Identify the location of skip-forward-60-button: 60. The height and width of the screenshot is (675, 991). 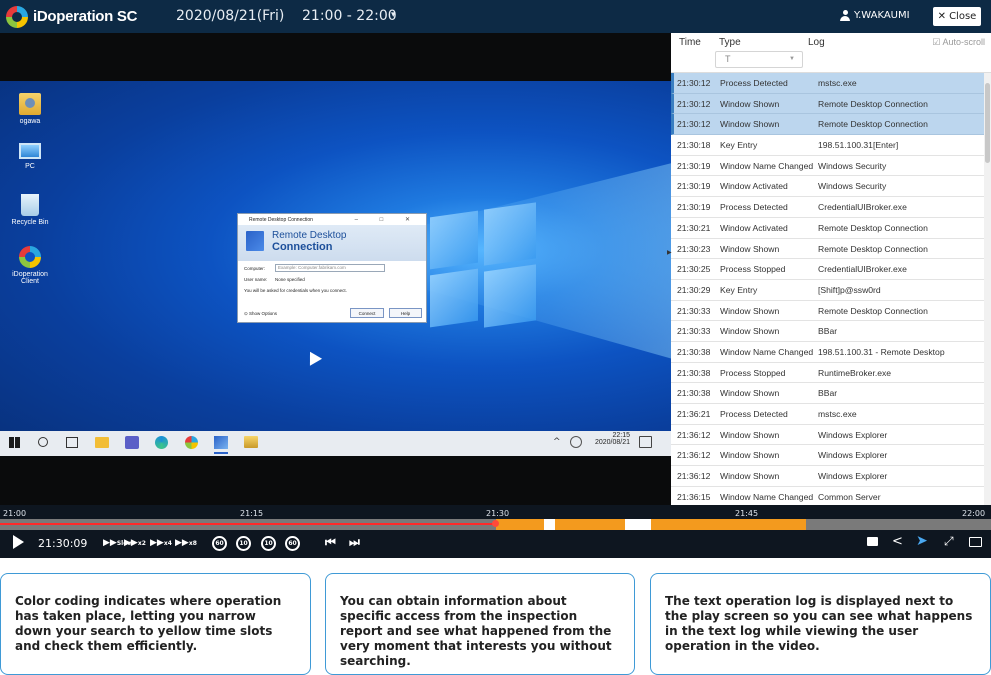
(292, 543).